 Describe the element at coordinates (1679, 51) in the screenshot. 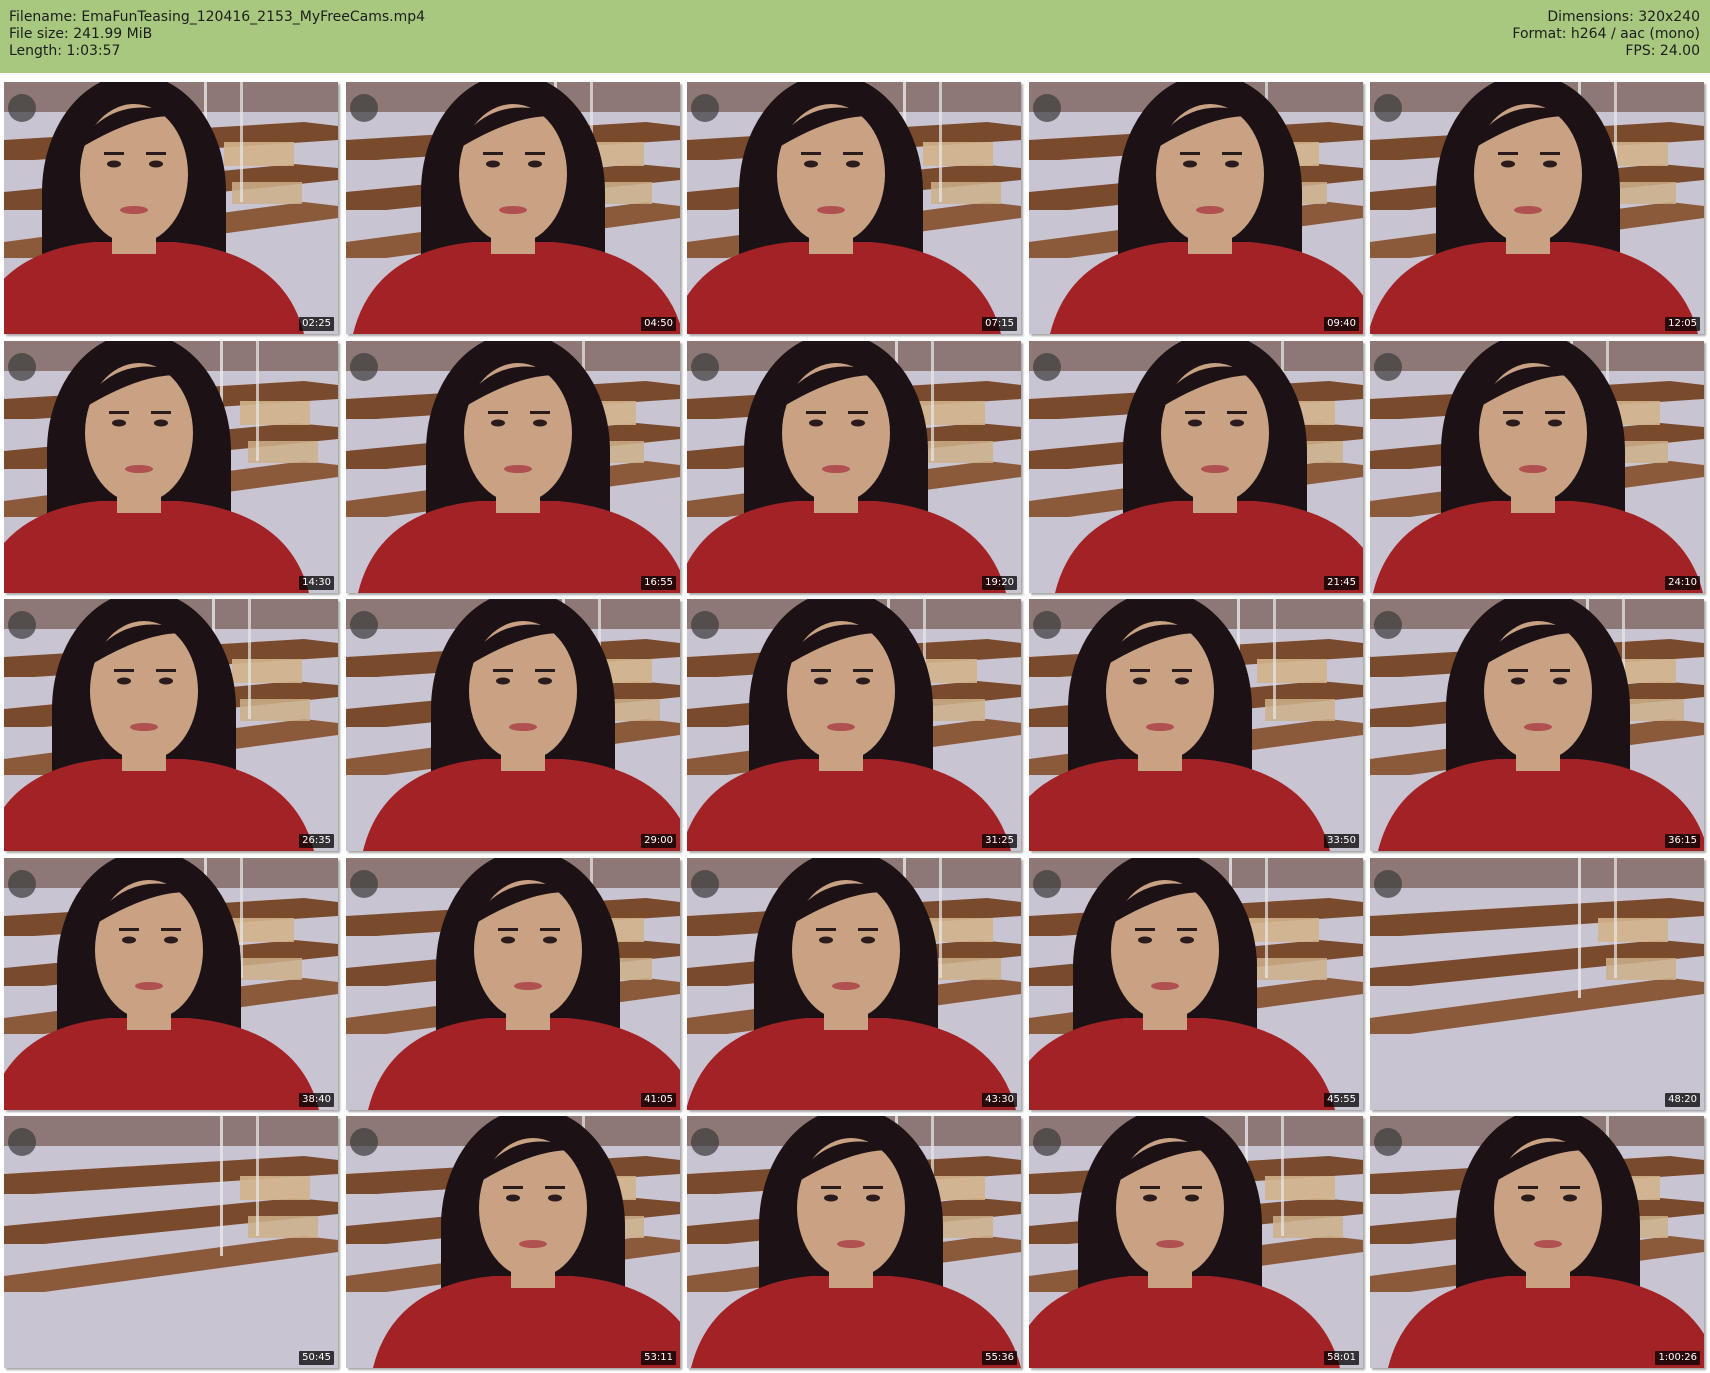

I see `fps-value: 24.00` at that location.